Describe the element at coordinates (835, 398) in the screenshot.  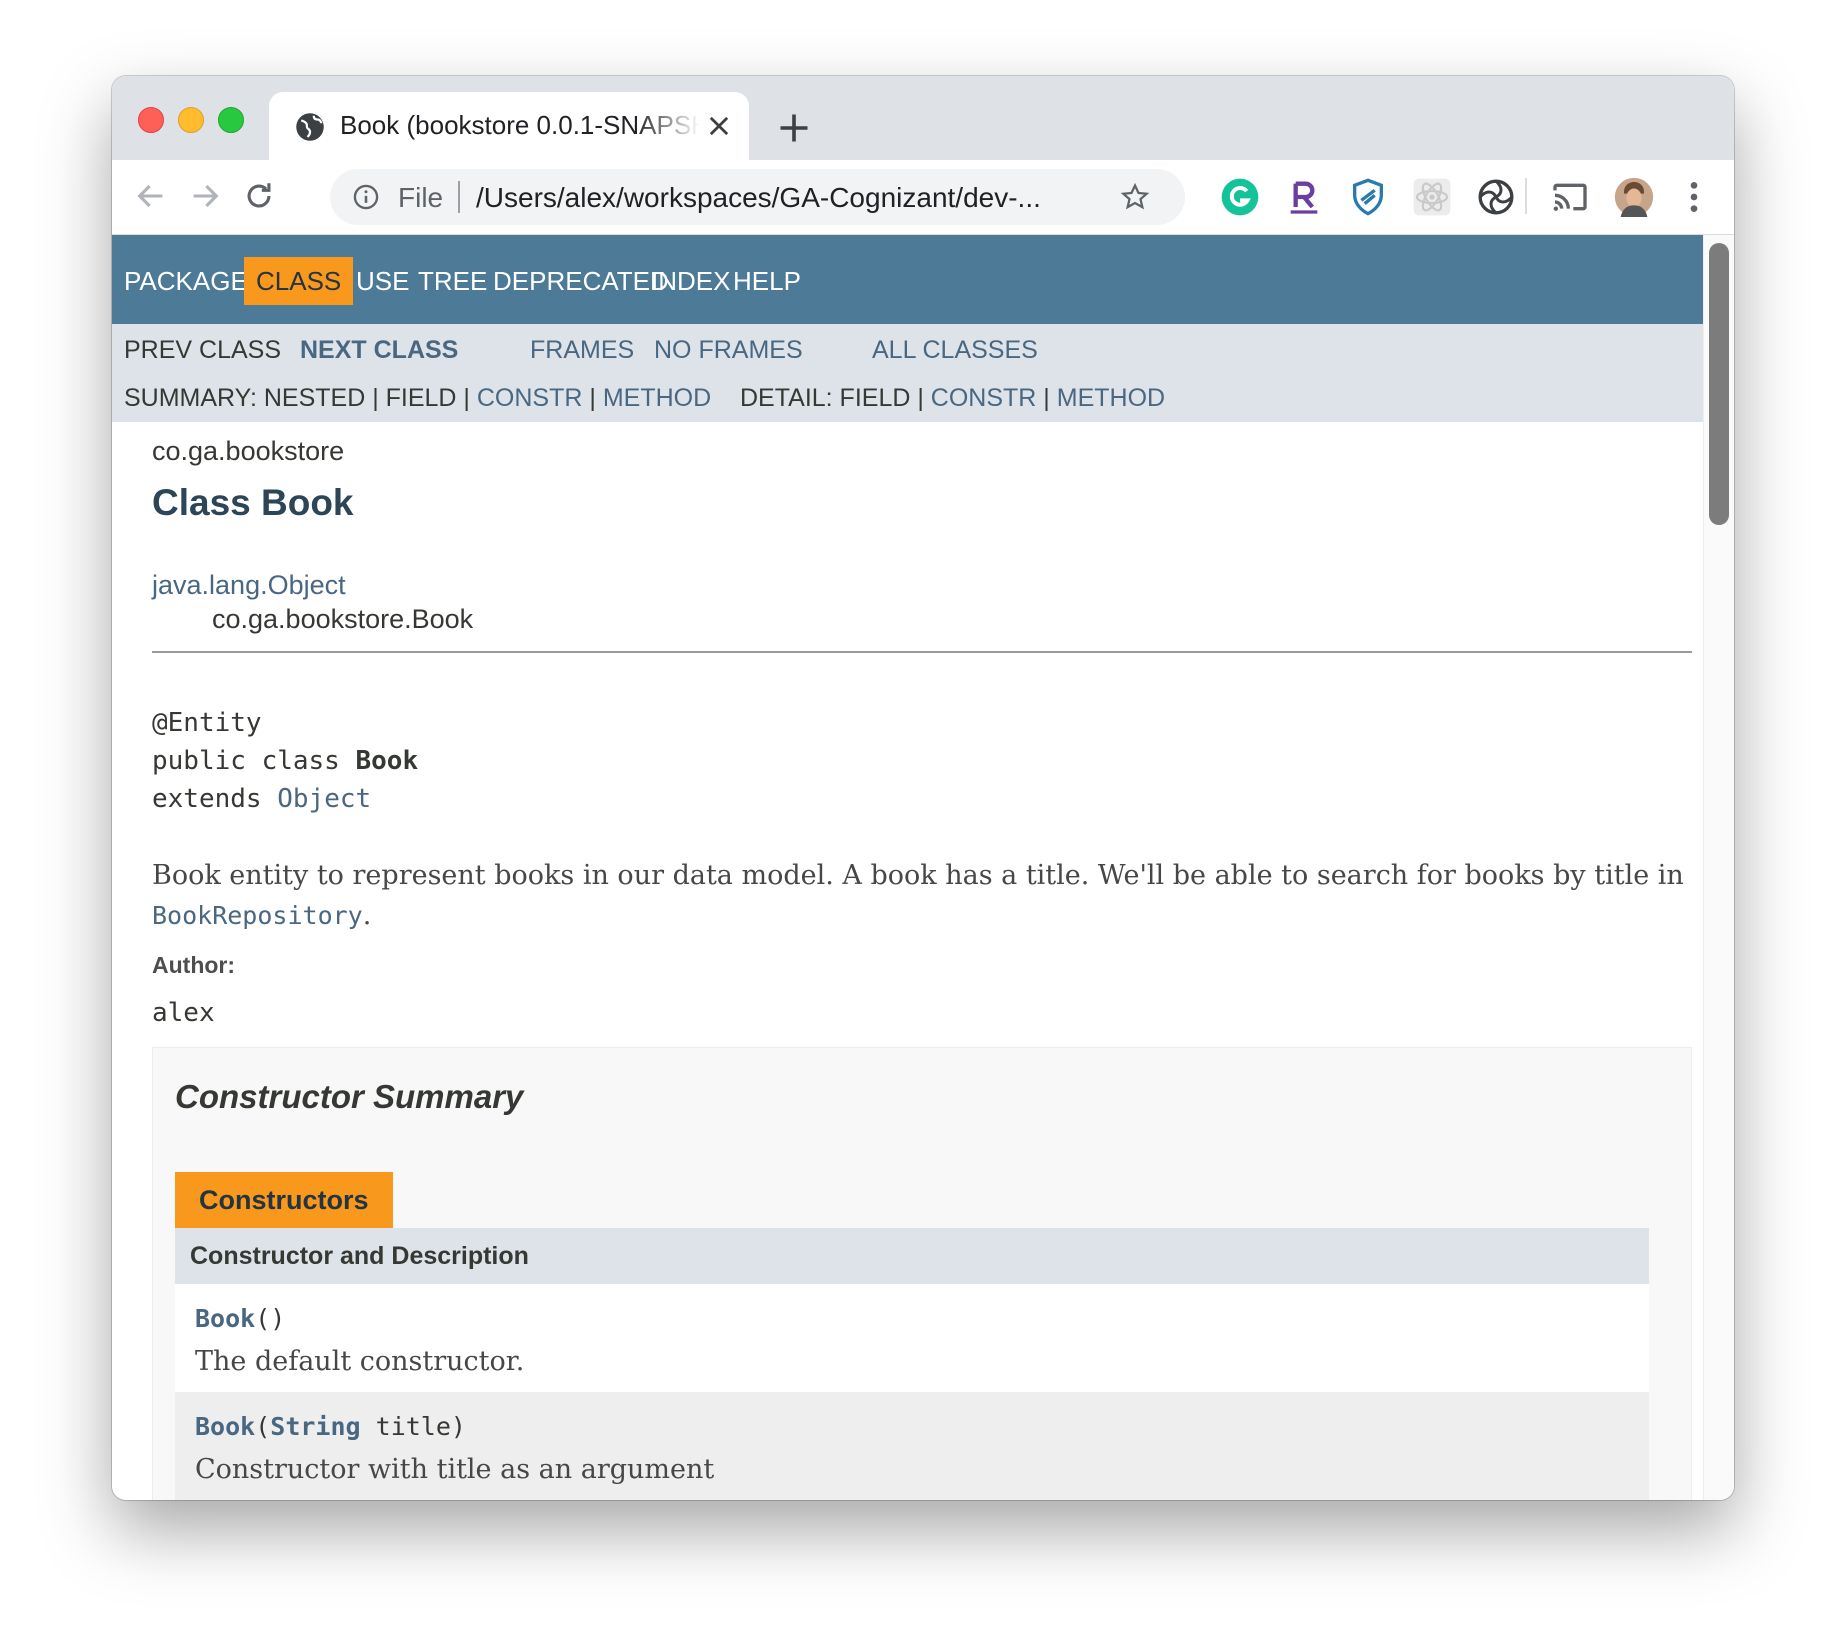
I see `detail-nav-label: DETAIL: FIELD |` at that location.